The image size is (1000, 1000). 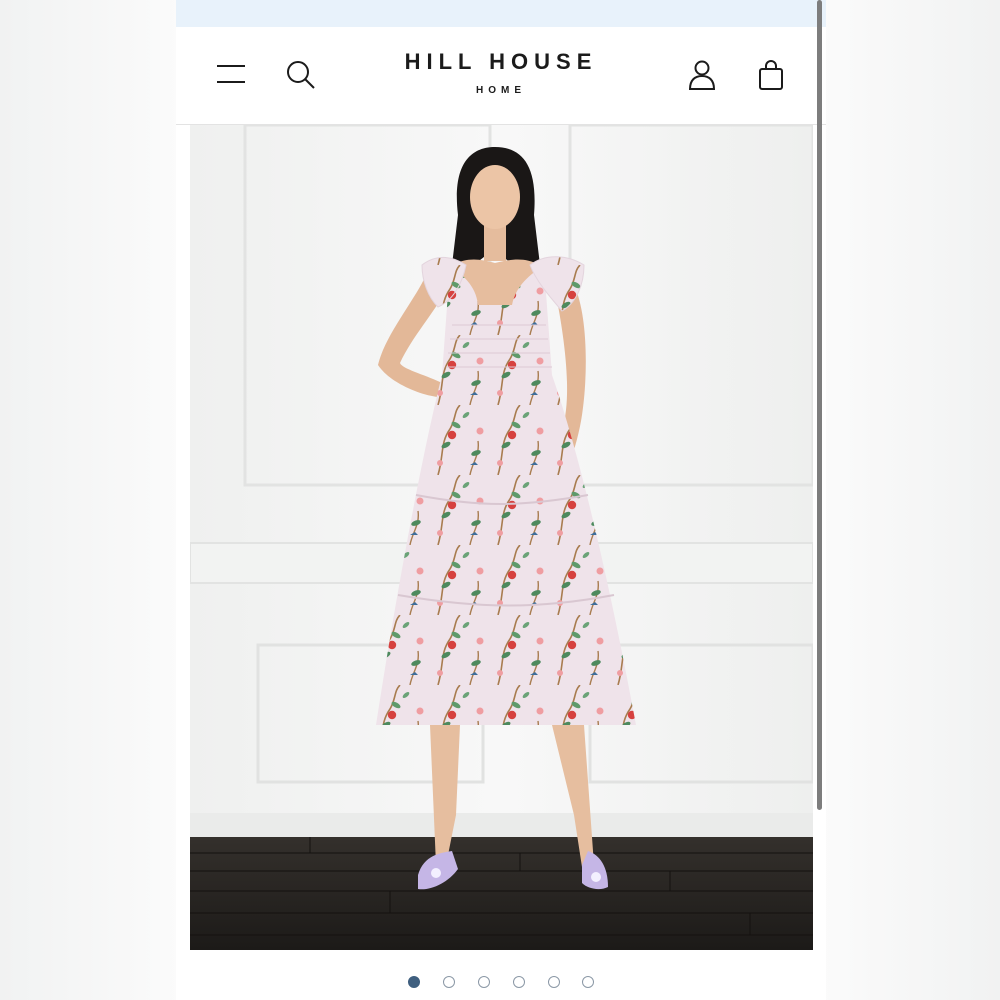 What do you see at coordinates (501, 90) in the screenshot?
I see `brand-subtitle: HOME` at bounding box center [501, 90].